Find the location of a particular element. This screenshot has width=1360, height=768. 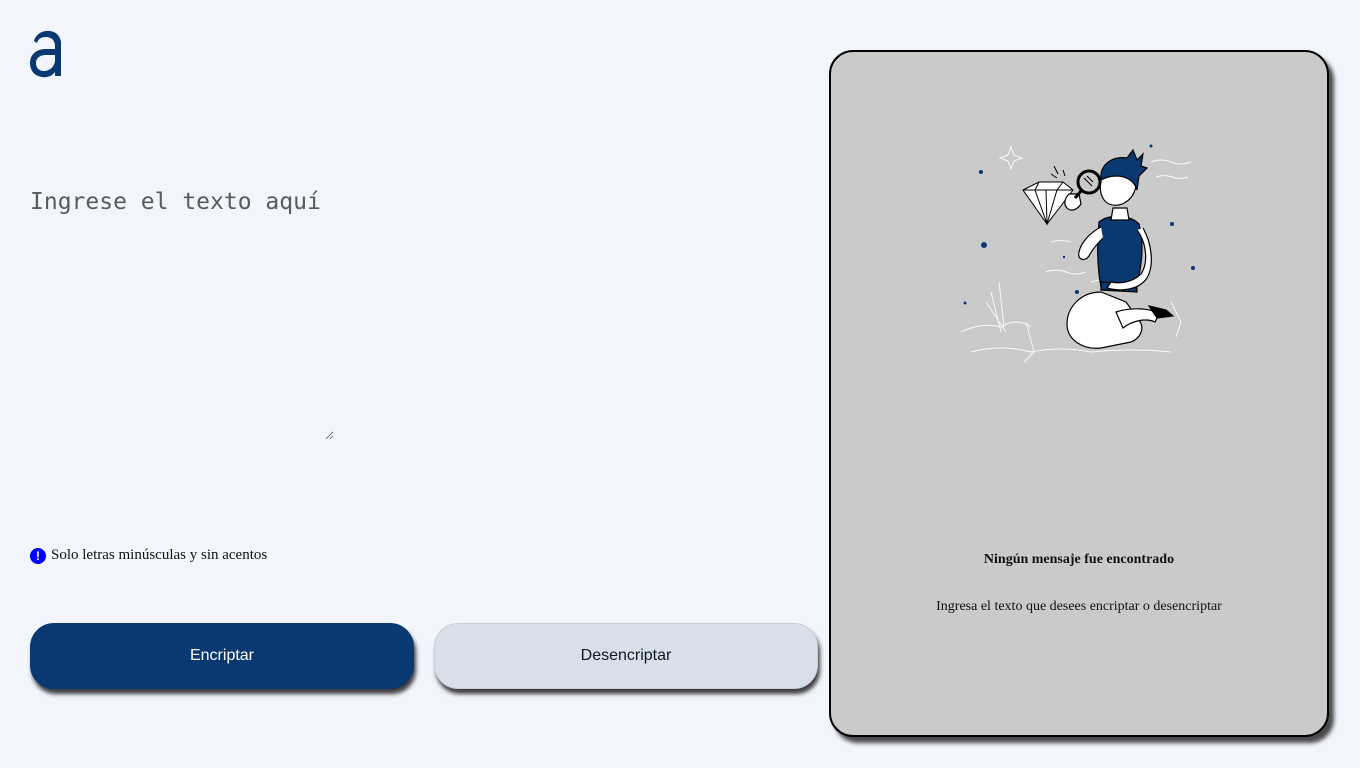

input-hint: ! Solo letras minúsculas y sin acentos is located at coordinates (148, 555).